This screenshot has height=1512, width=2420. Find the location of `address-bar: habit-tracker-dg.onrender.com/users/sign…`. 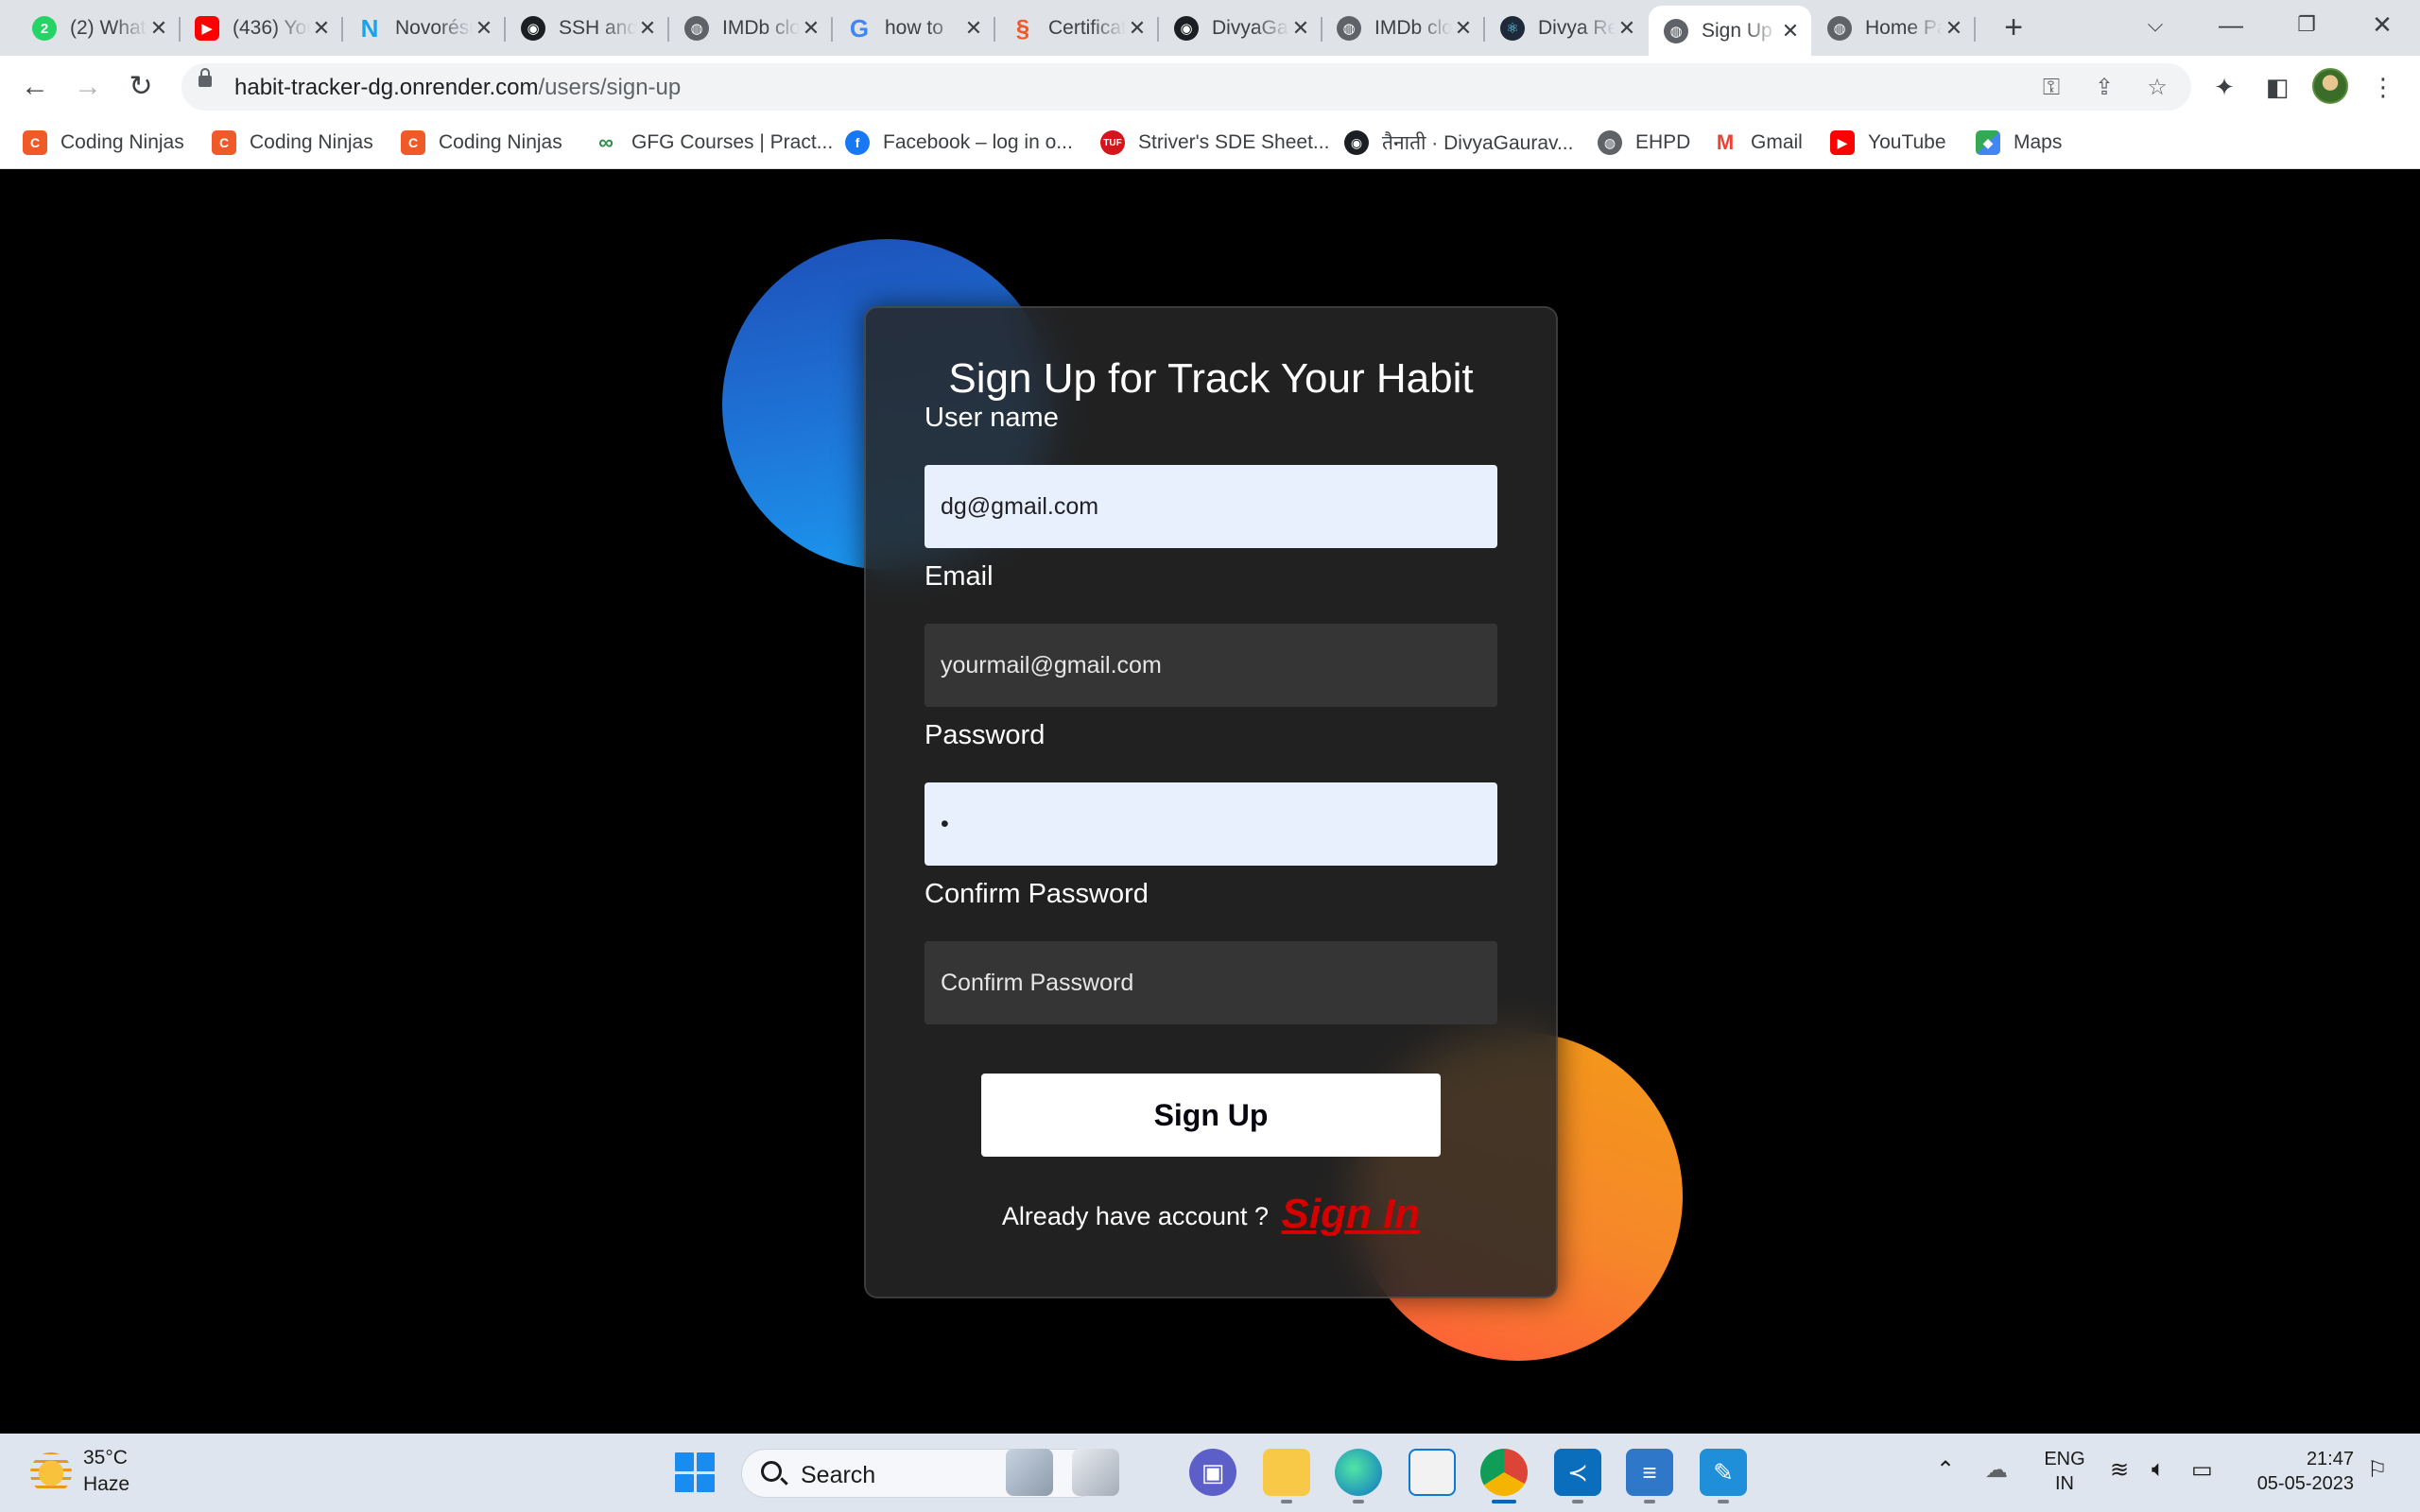

address-bar: habit-tracker-dg.onrender.com/users/sign… is located at coordinates (1186, 87).